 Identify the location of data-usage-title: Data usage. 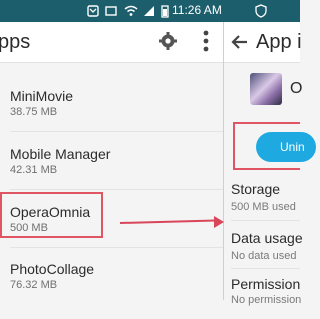
(267, 238).